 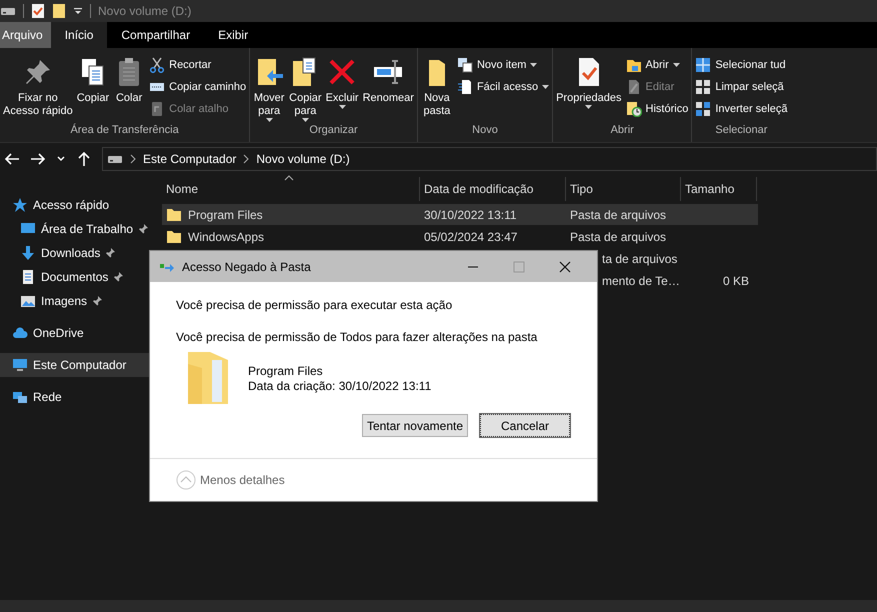 What do you see at coordinates (289, 178) in the screenshot?
I see `sort-icon` at bounding box center [289, 178].